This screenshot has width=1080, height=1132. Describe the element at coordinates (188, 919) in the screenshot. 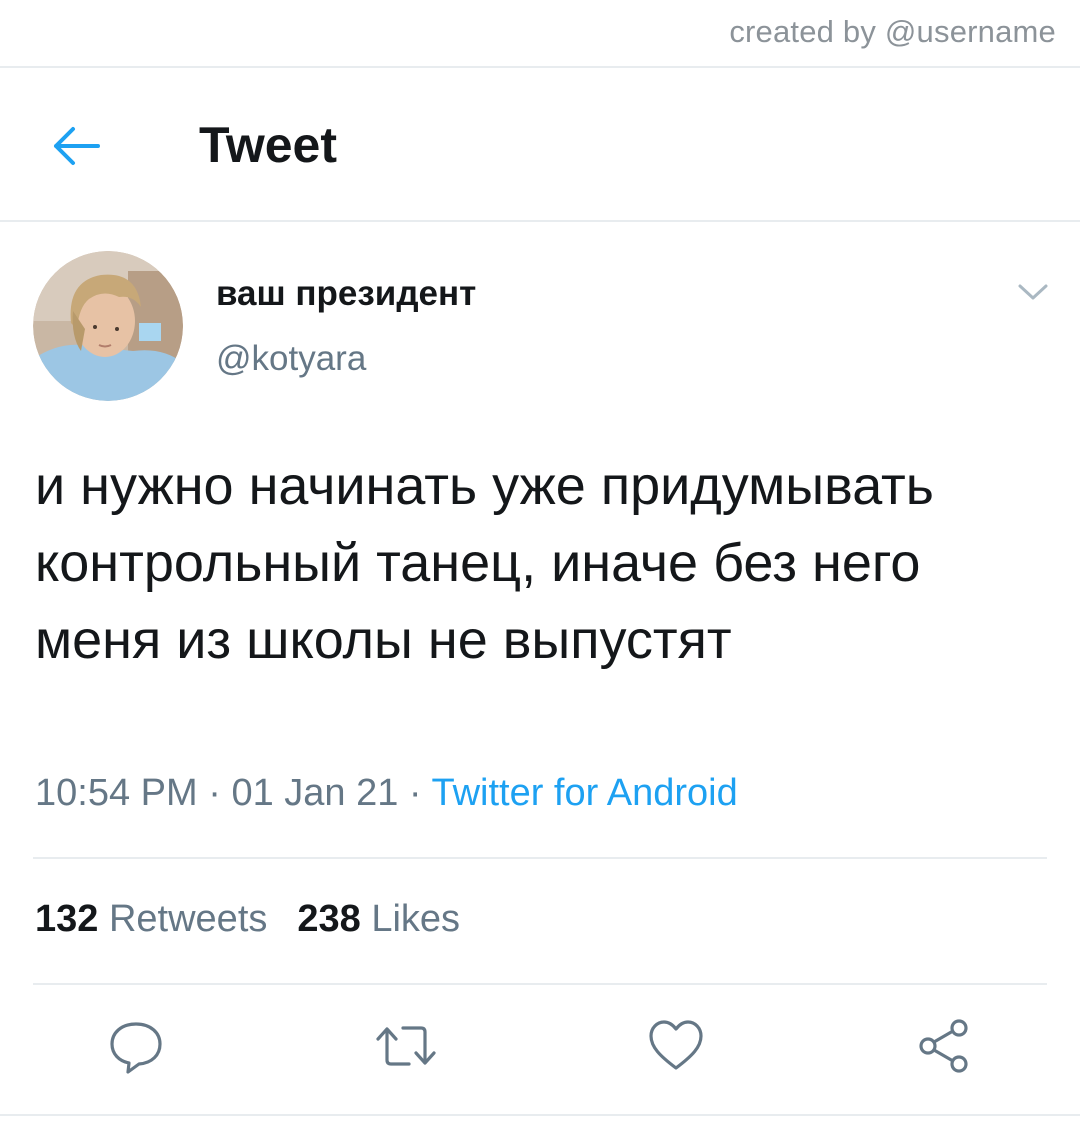

I see `retweets-label: Retweets` at that location.